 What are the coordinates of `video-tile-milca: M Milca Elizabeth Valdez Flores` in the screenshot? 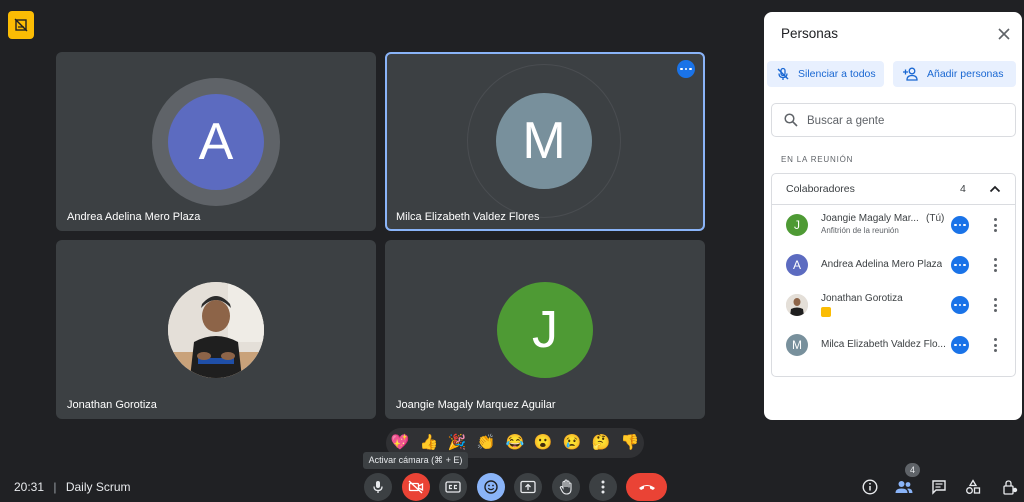 It's located at (545, 141).